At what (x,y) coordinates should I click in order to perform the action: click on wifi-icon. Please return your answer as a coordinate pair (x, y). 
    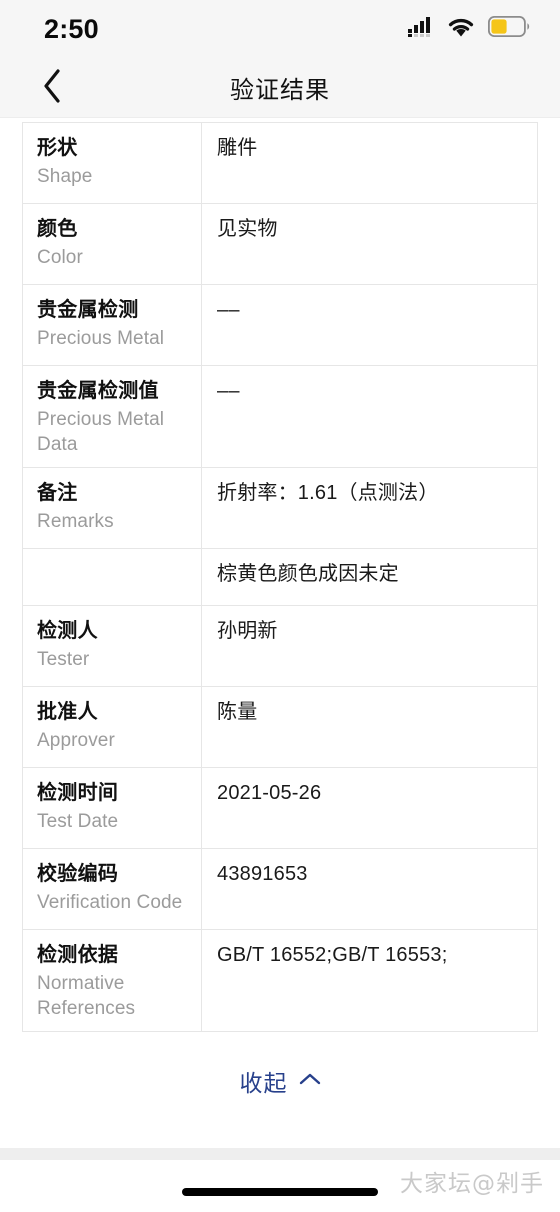
    Looking at the image, I should click on (461, 29).